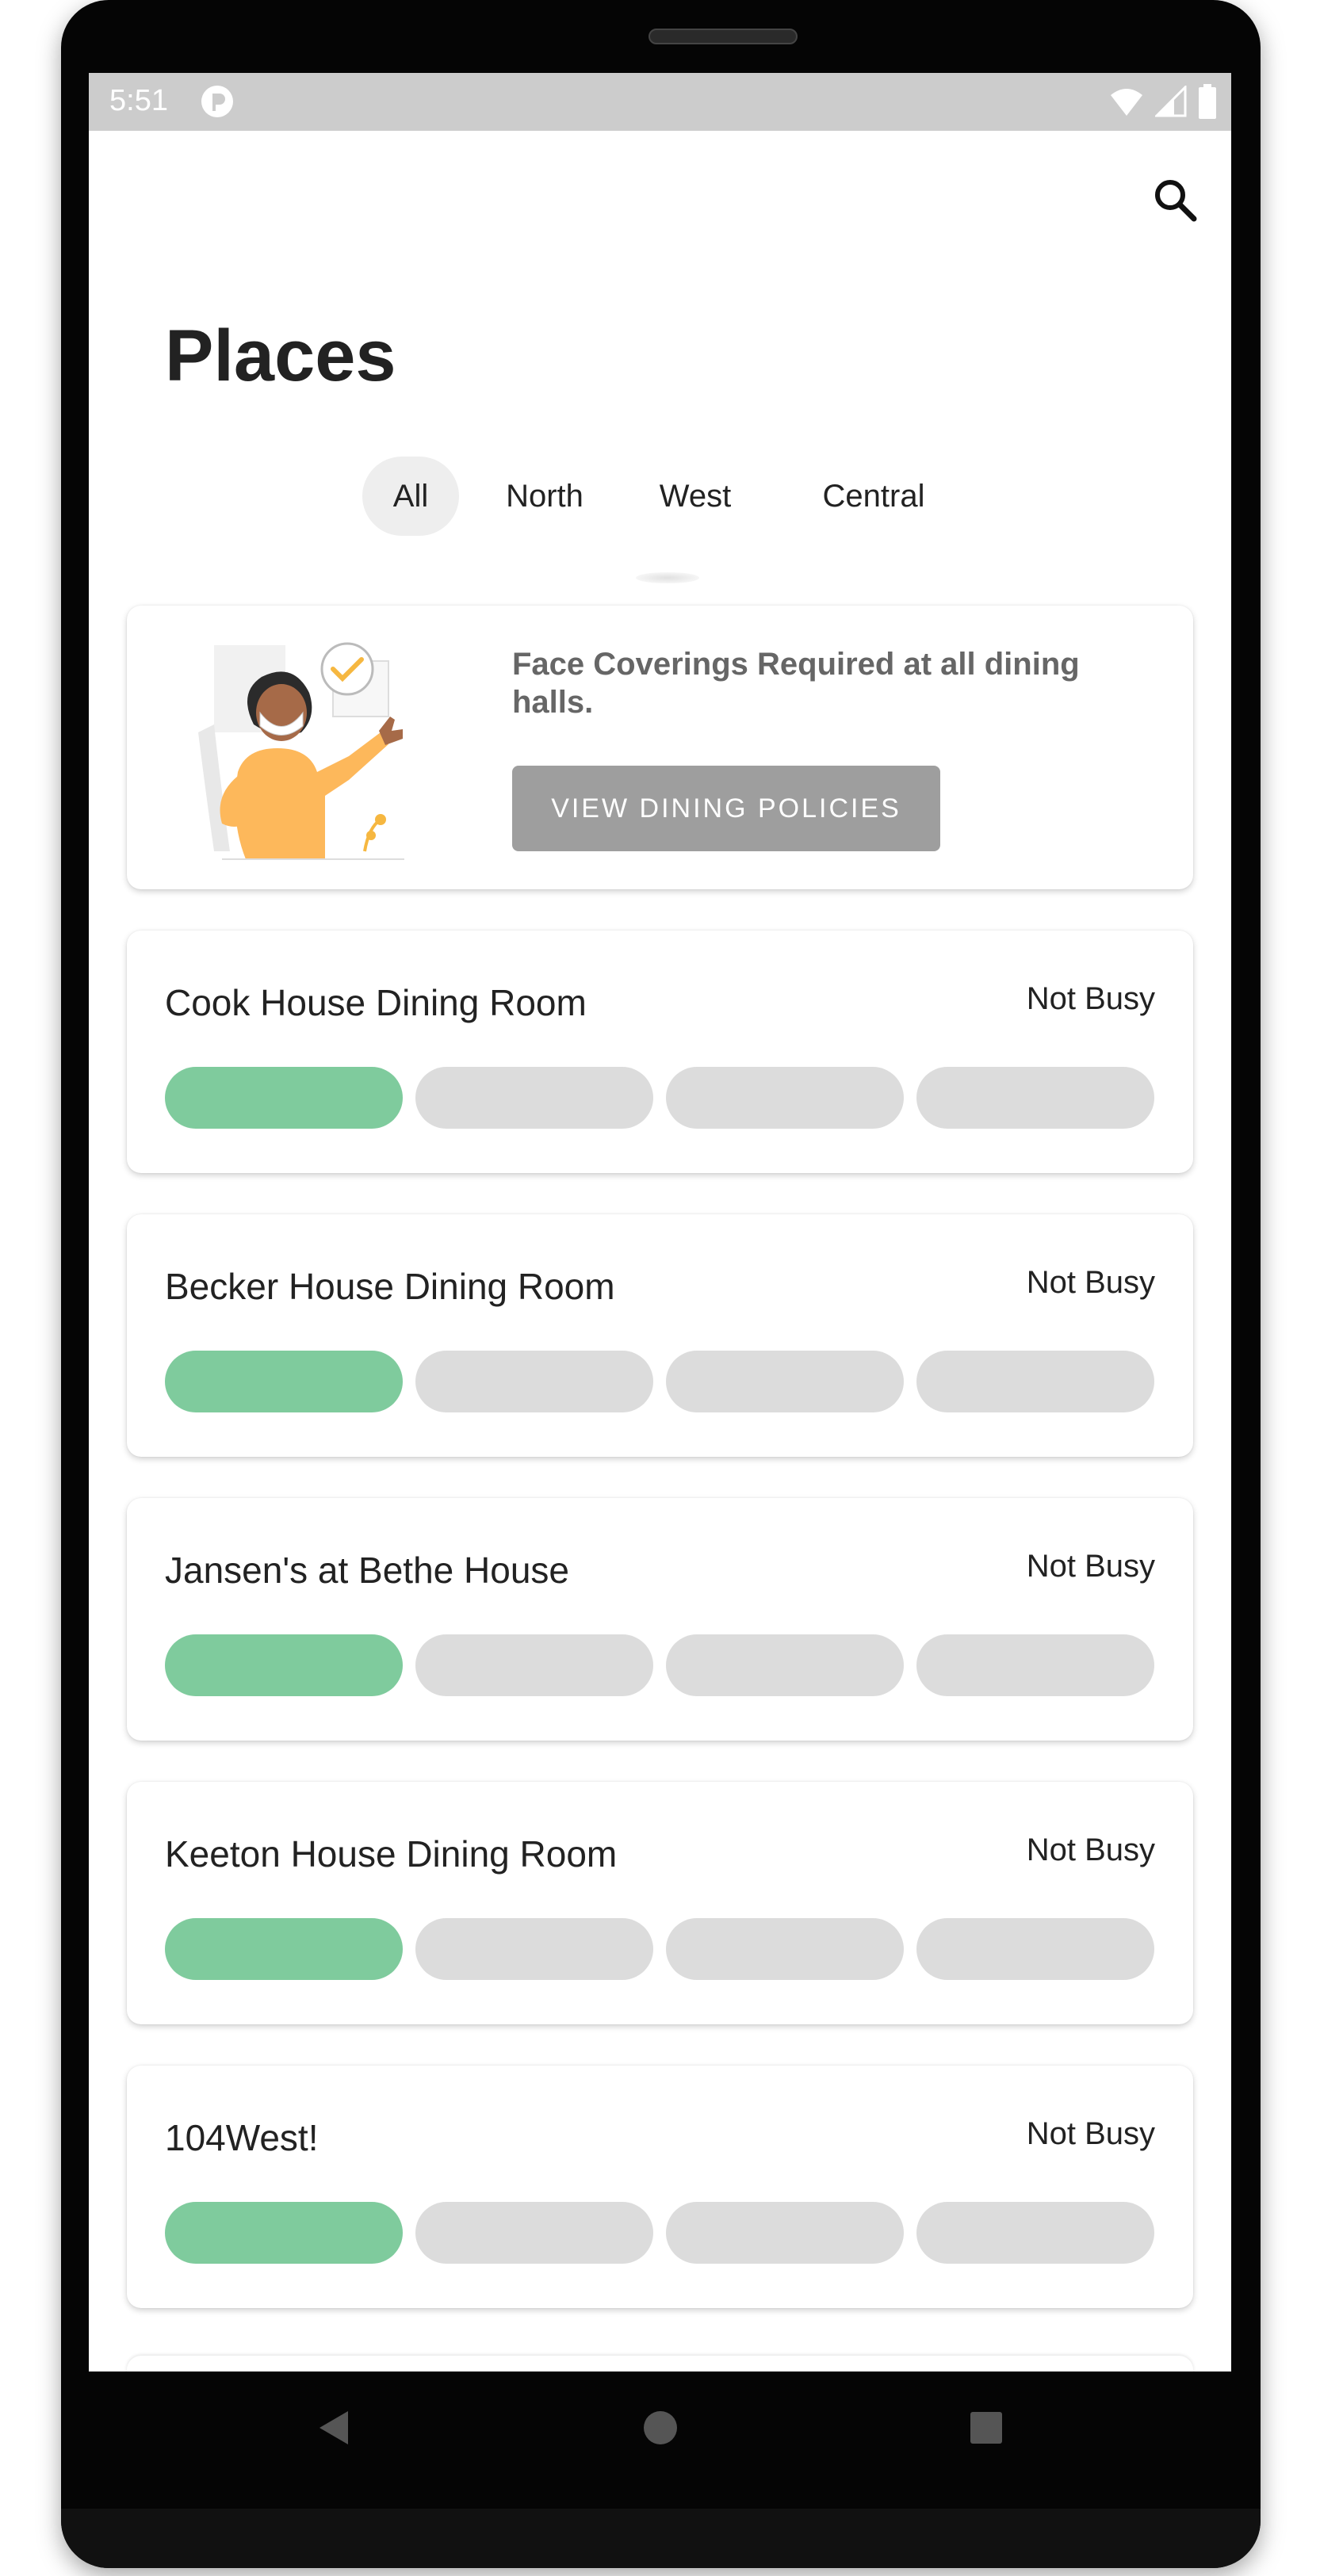 The width and height of the screenshot is (1320, 2576). Describe the element at coordinates (874, 496) in the screenshot. I see `tab-central: Central` at that location.